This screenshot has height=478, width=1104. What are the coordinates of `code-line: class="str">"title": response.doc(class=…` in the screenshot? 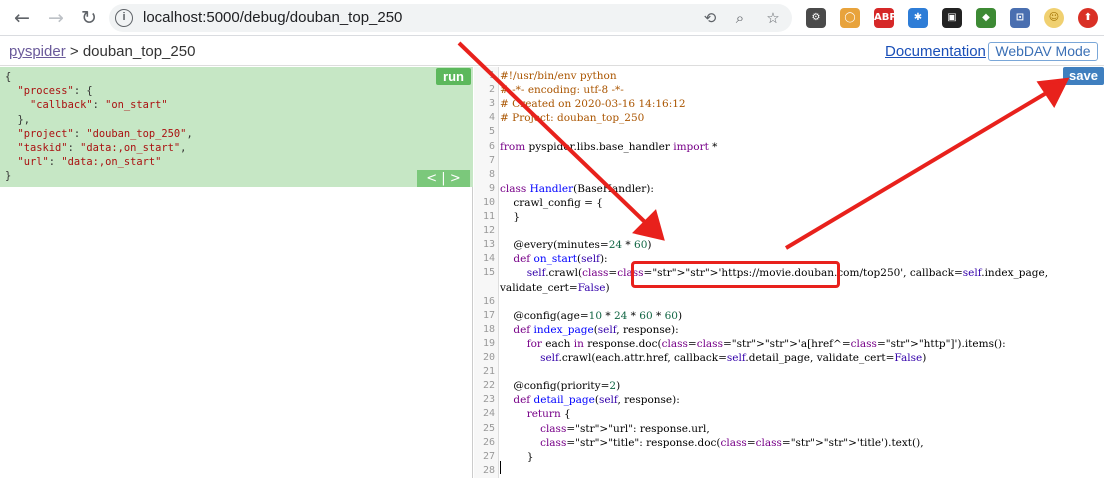 It's located at (712, 443).